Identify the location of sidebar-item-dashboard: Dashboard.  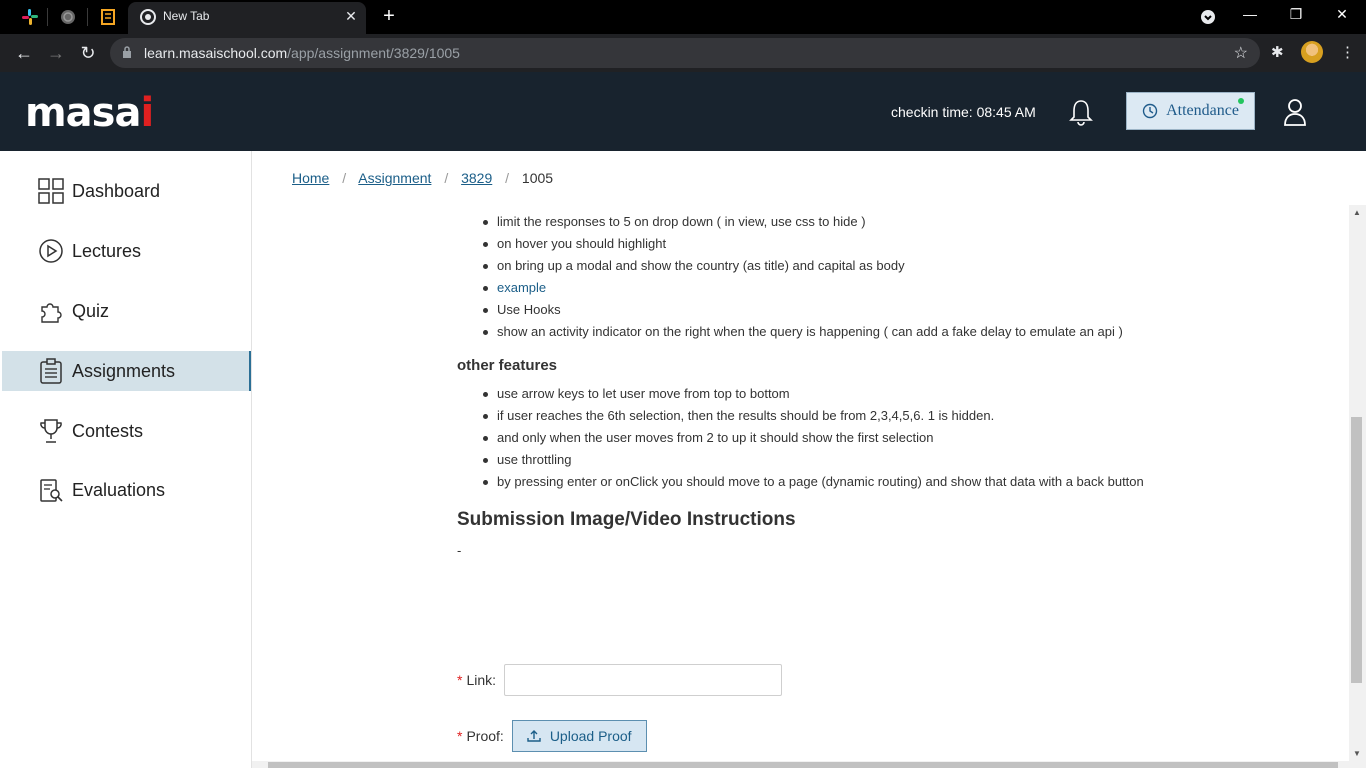
(126, 191).